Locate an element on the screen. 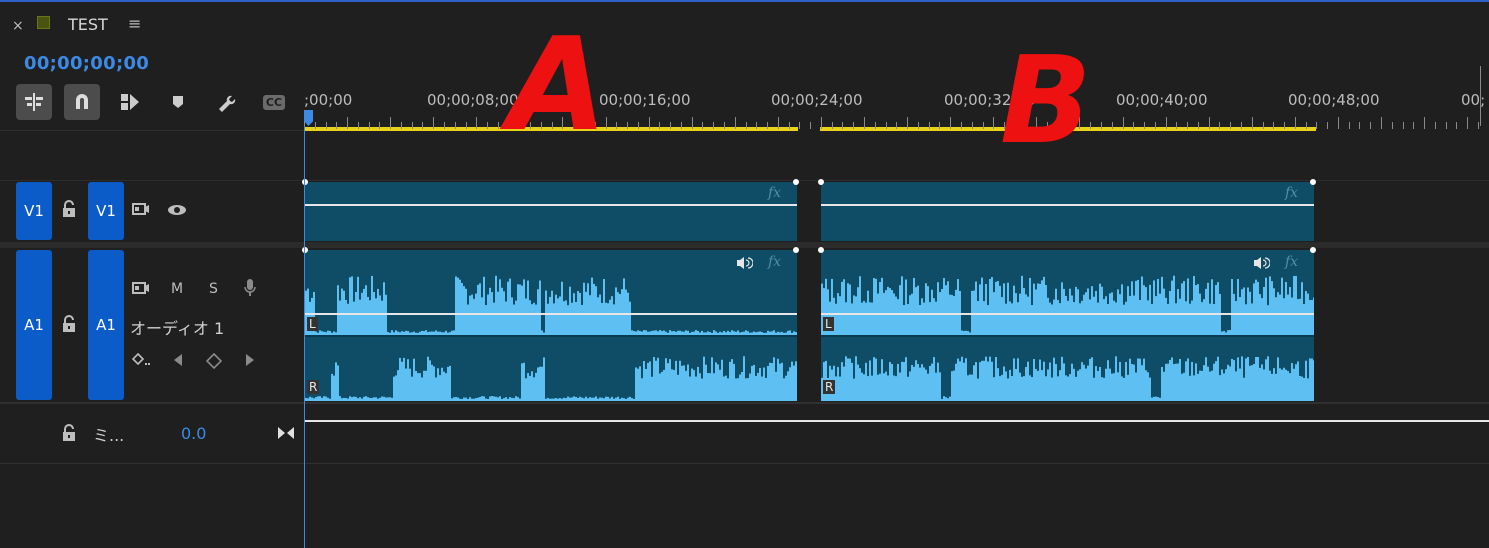 The image size is (1489, 548). video-clip-b: fx is located at coordinates (1067, 210).